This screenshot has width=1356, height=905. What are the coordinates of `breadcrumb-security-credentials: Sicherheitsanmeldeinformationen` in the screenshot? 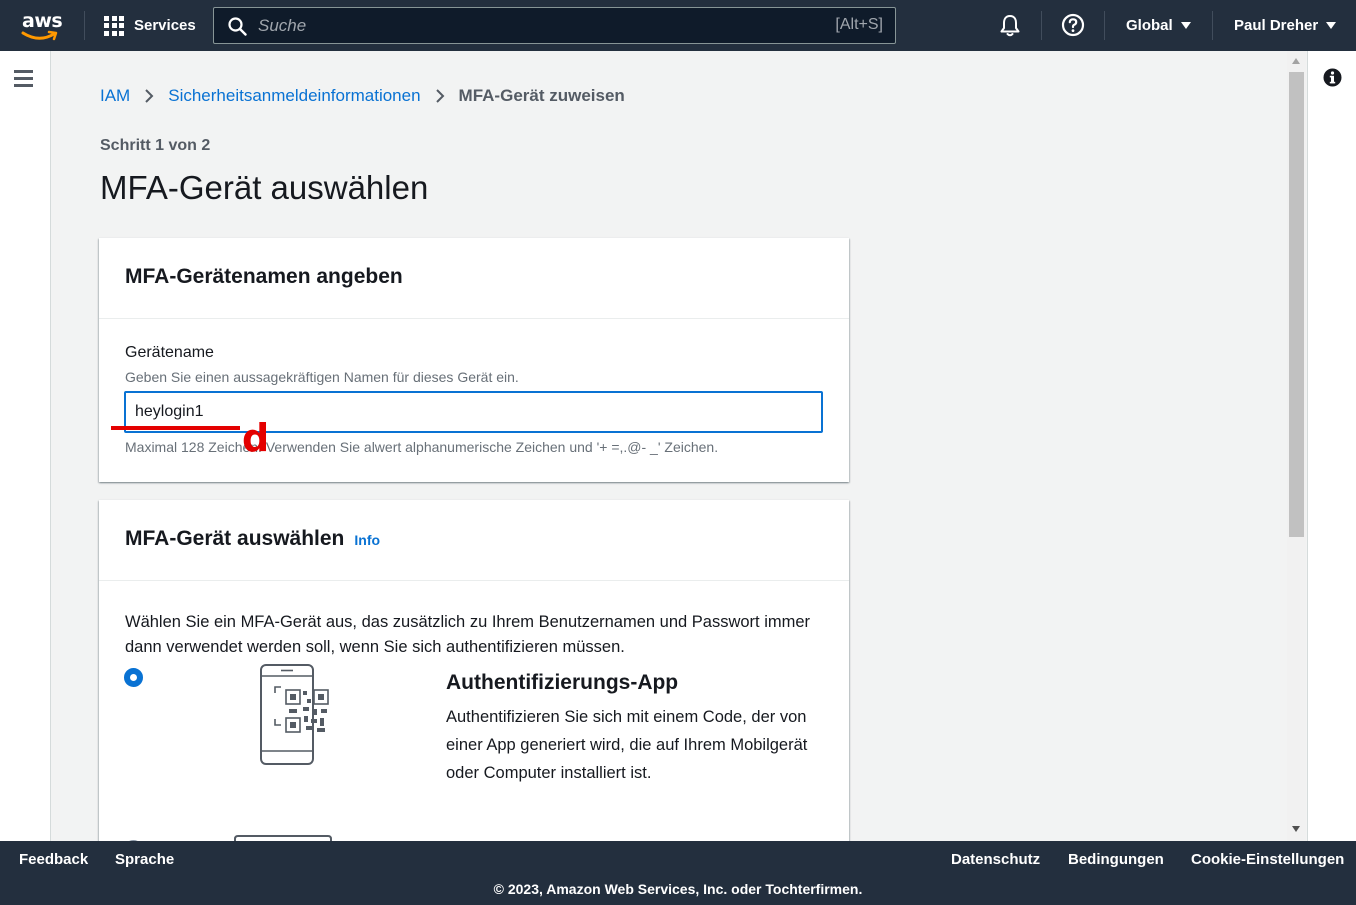 It's located at (294, 96).